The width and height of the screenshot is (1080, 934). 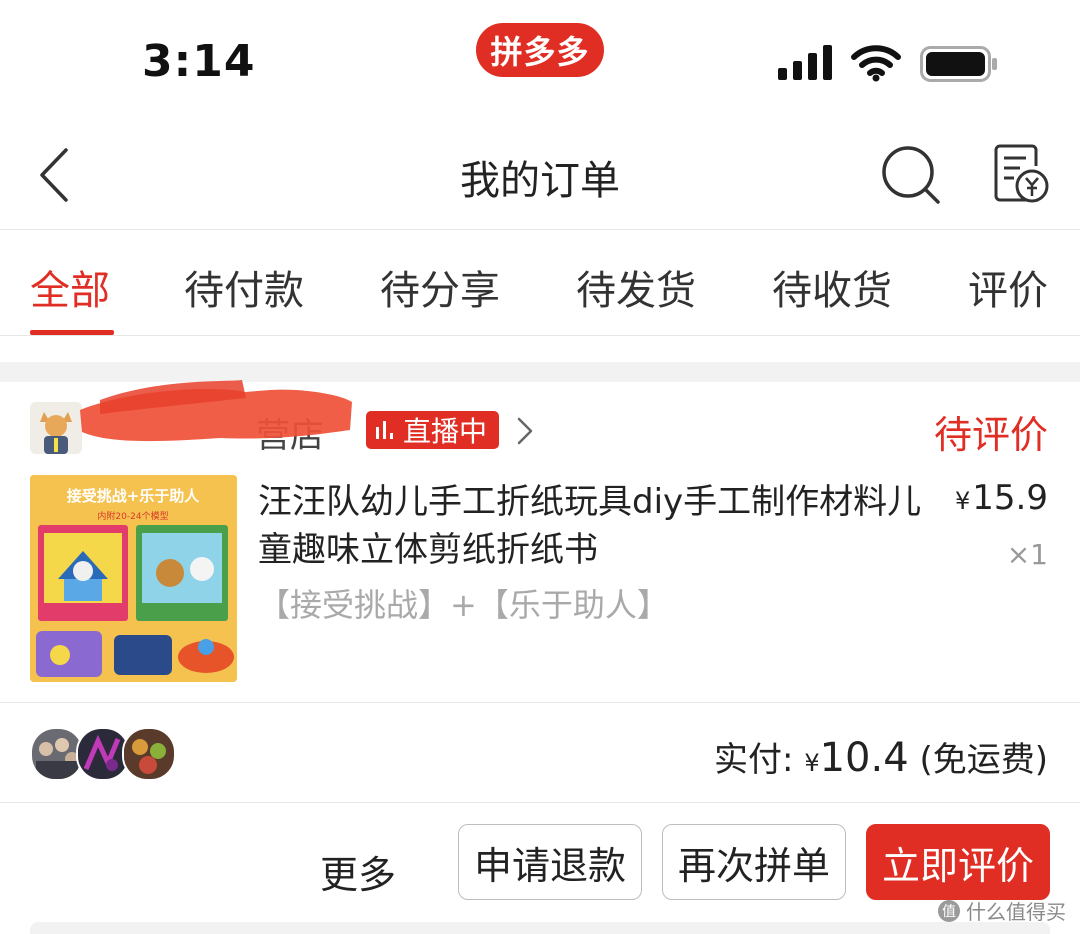 What do you see at coordinates (1008, 287) in the screenshot?
I see `tab-review: 评价` at bounding box center [1008, 287].